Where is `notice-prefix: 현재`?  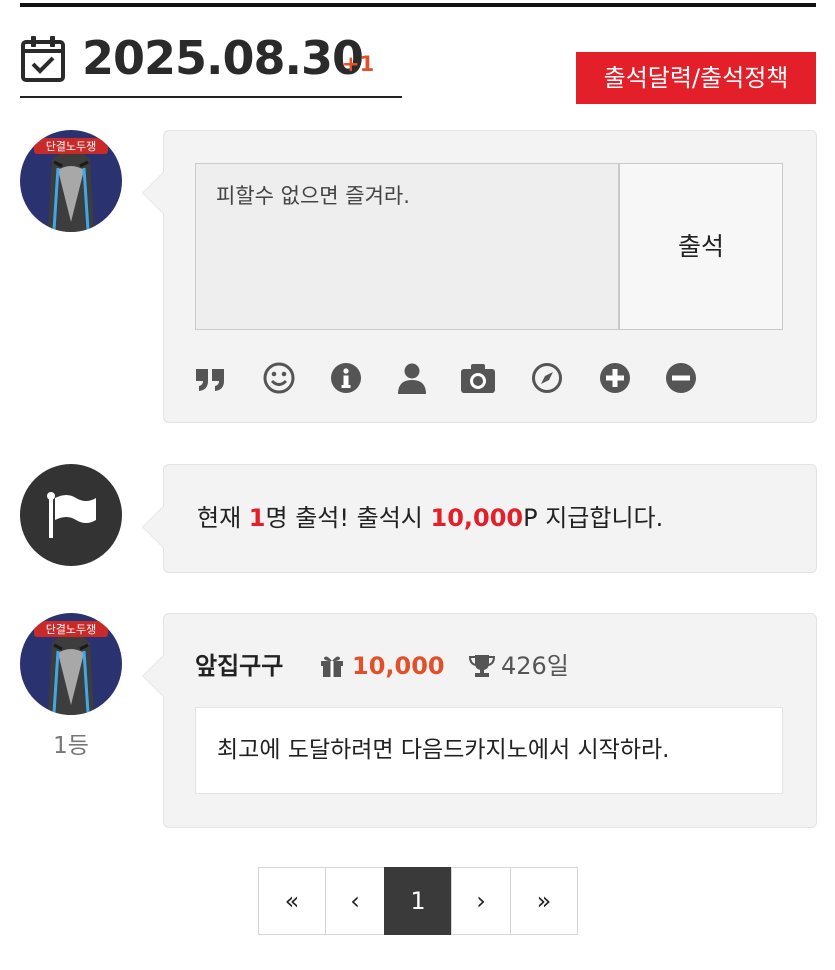 notice-prefix: 현재 is located at coordinates (223, 518).